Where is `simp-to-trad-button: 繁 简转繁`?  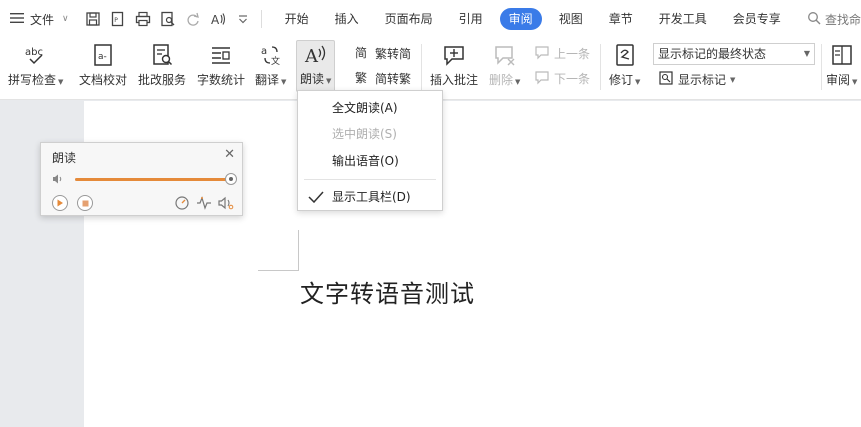 simp-to-trad-button: 繁 简转繁 is located at coordinates (383, 78).